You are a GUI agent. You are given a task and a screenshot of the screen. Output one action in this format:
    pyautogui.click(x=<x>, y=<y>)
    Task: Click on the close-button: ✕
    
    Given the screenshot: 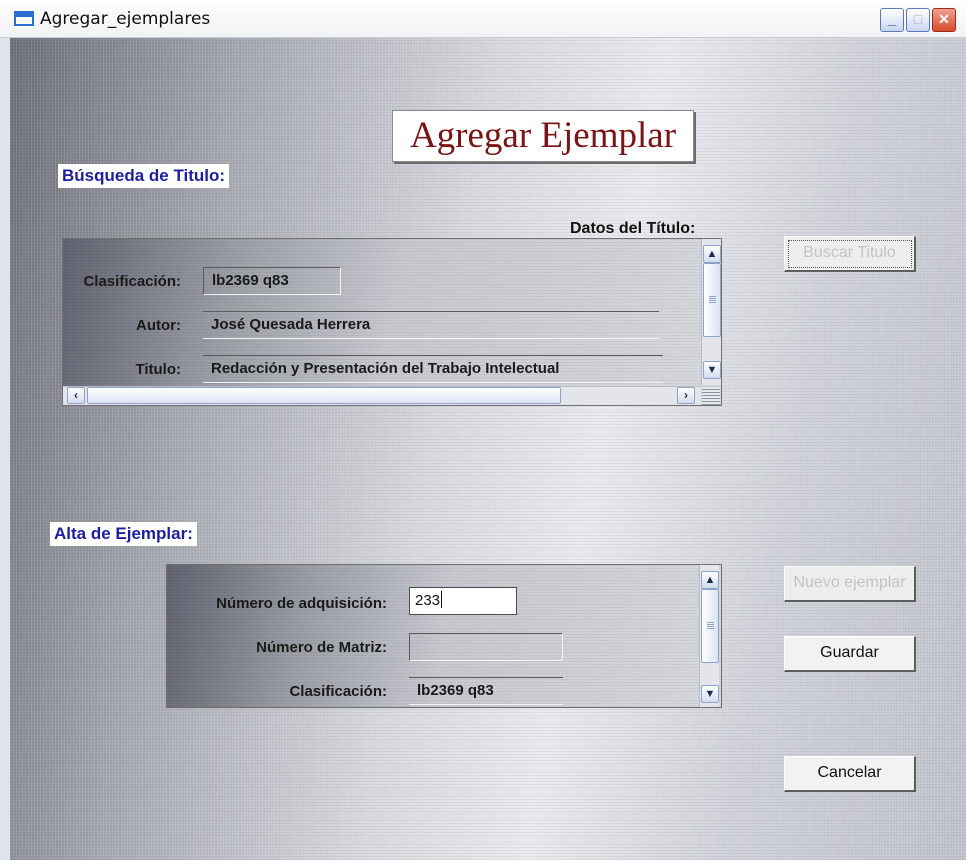 What is the action you would take?
    pyautogui.click(x=944, y=20)
    